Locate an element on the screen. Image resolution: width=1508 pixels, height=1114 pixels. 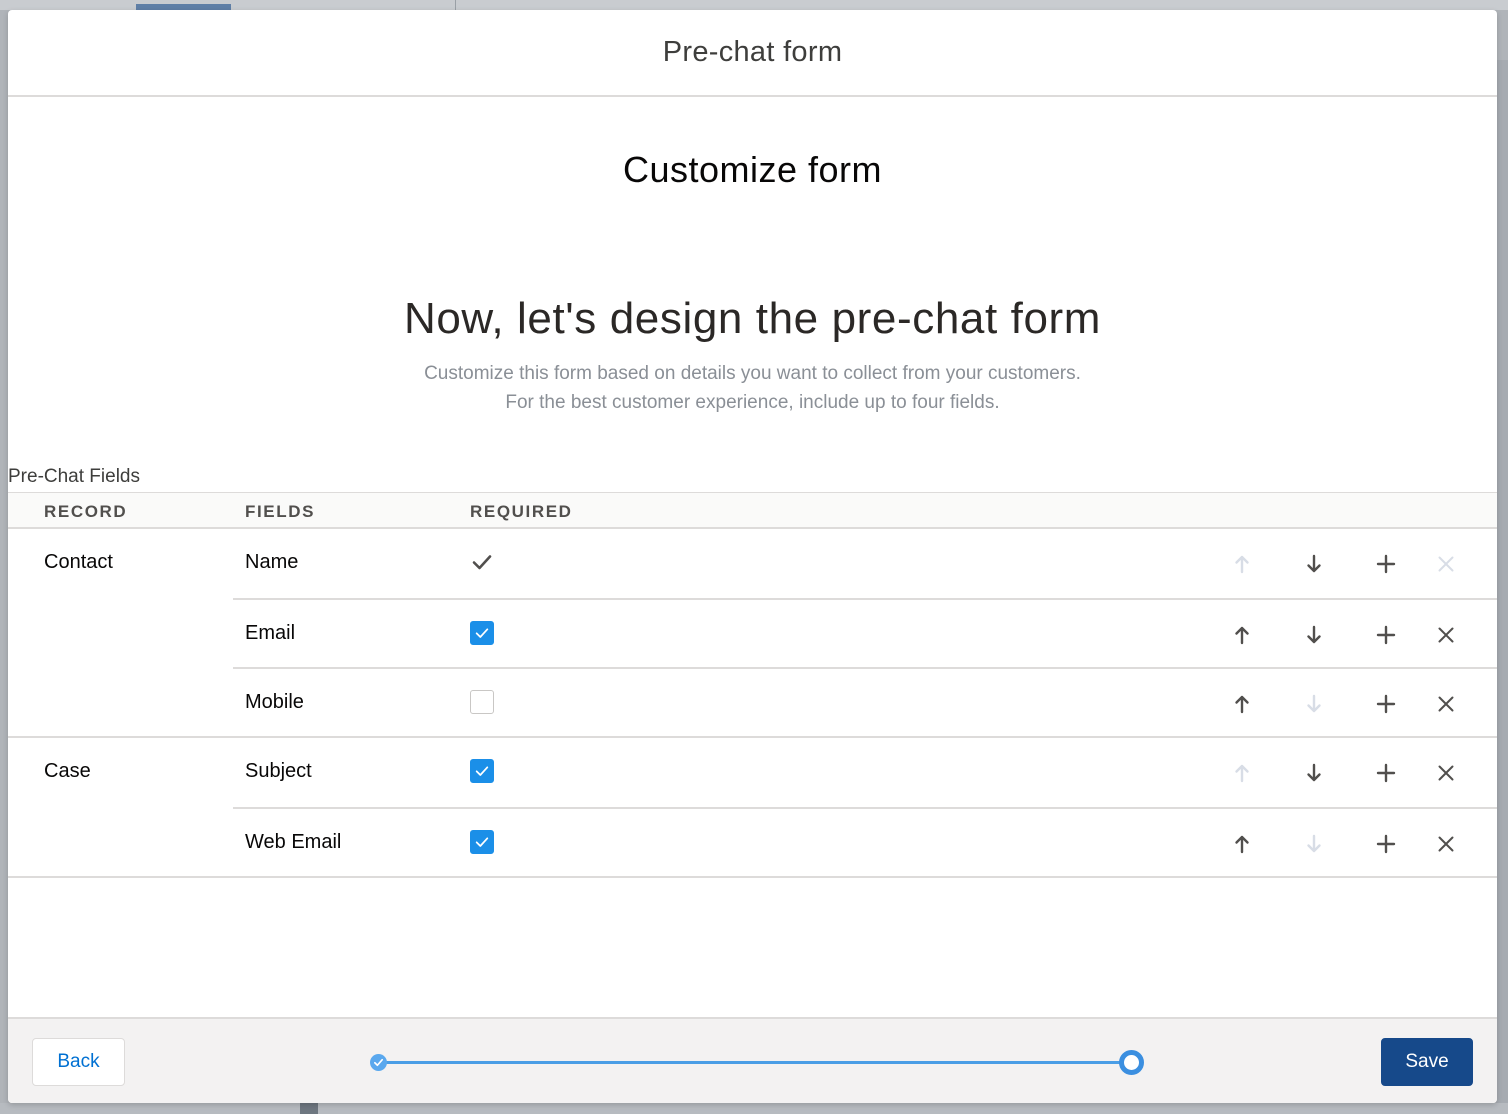
progress-indicator is located at coordinates (757, 1062).